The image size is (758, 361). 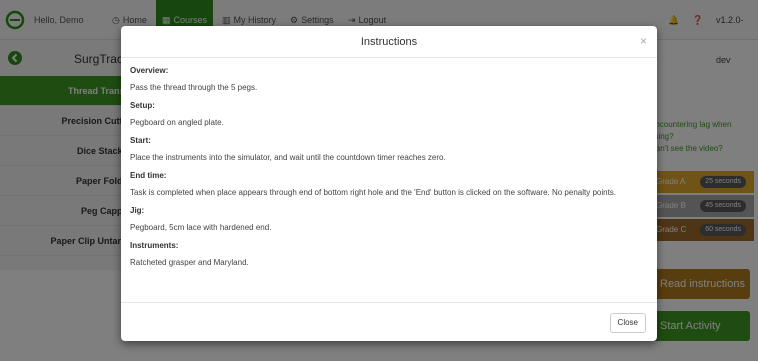 What do you see at coordinates (137, 210) in the screenshot?
I see `jig-heading: Jig:` at bounding box center [137, 210].